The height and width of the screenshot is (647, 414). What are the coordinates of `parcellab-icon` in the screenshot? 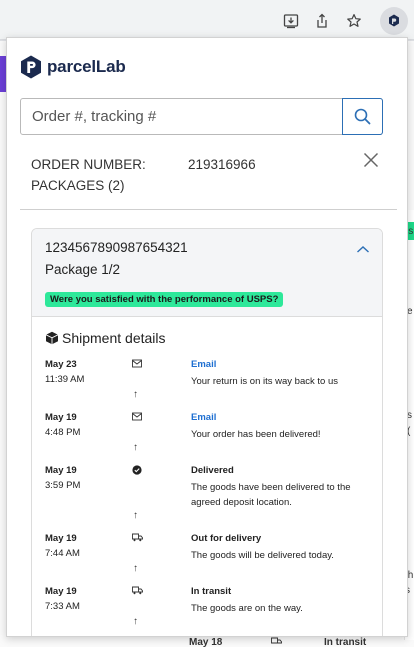 It's located at (394, 20).